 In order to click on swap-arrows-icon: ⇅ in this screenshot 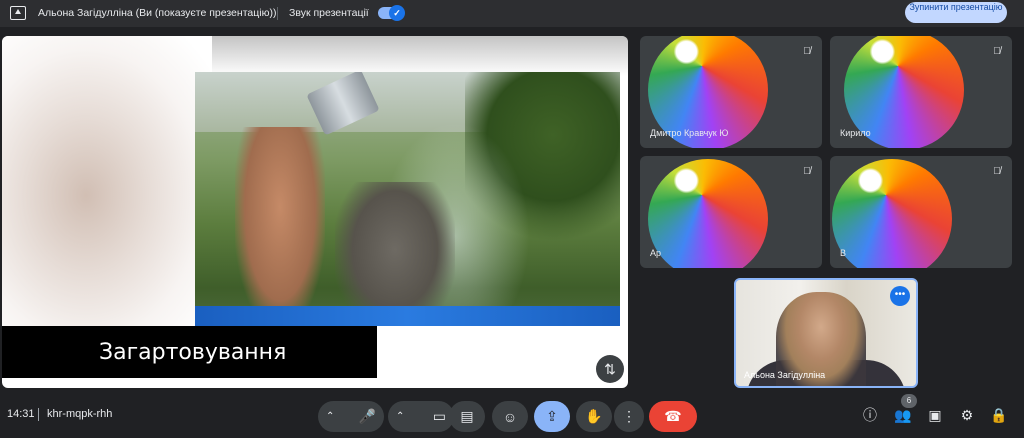, I will do `click(610, 368)`.